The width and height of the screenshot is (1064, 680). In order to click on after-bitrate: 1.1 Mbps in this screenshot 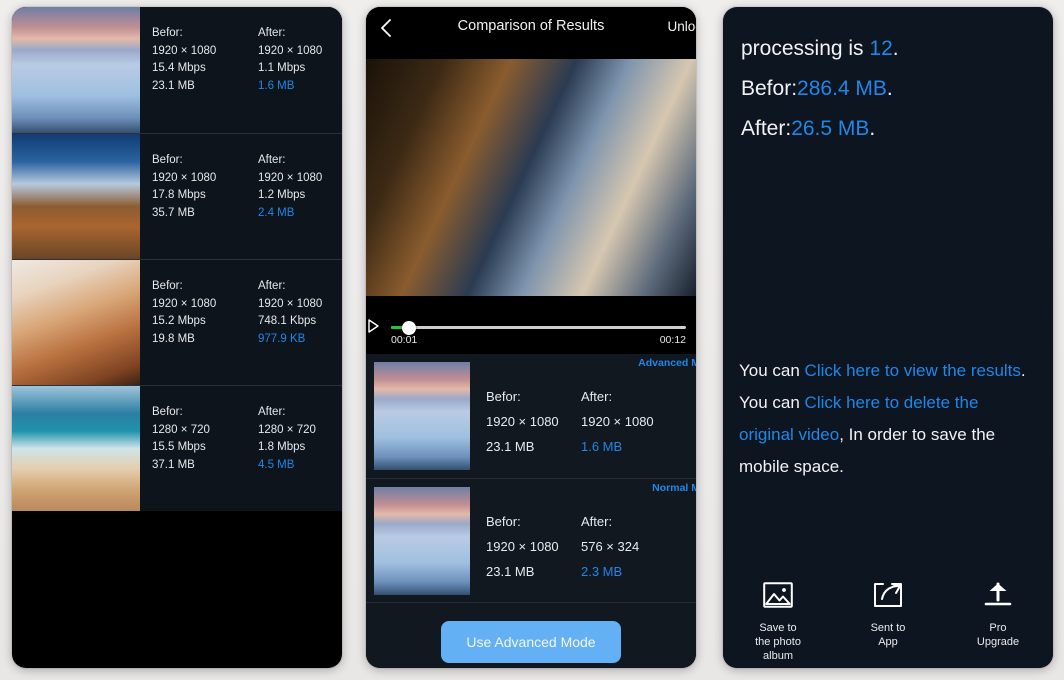, I will do `click(282, 68)`.